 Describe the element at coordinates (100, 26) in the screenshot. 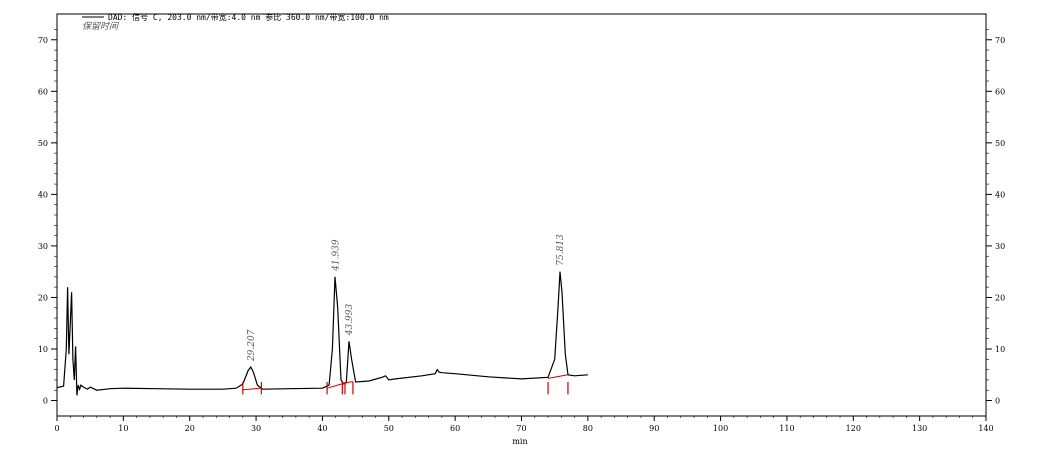

I see `legend-subtitle-text: 保留时间` at that location.